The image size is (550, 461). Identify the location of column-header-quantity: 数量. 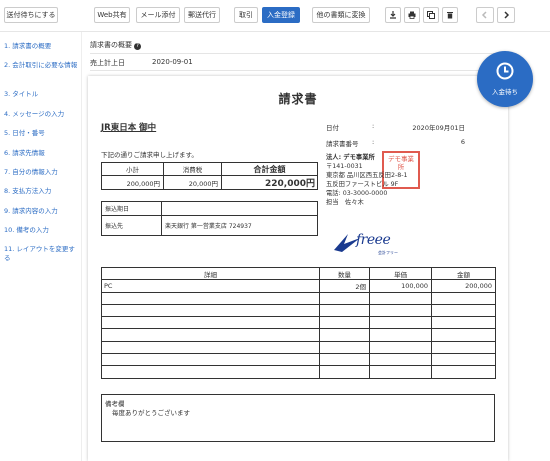
(344, 273).